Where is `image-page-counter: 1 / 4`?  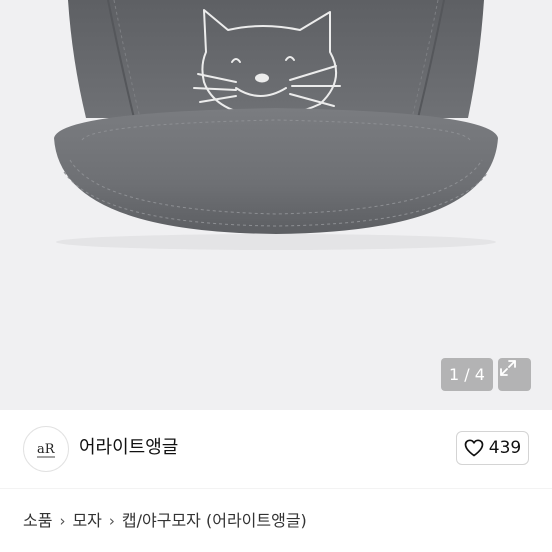 image-page-counter: 1 / 4 is located at coordinates (467, 374).